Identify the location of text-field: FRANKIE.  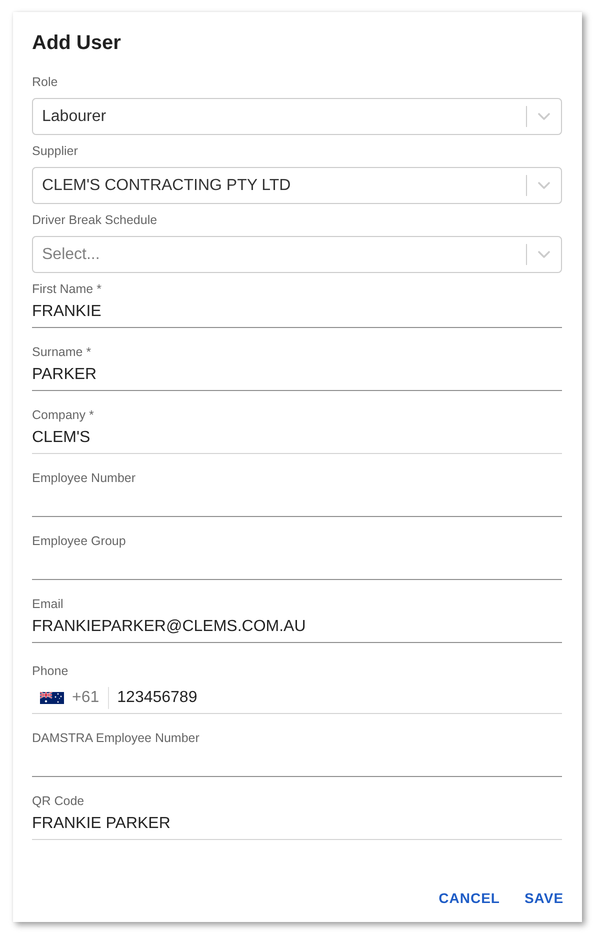
(297, 312).